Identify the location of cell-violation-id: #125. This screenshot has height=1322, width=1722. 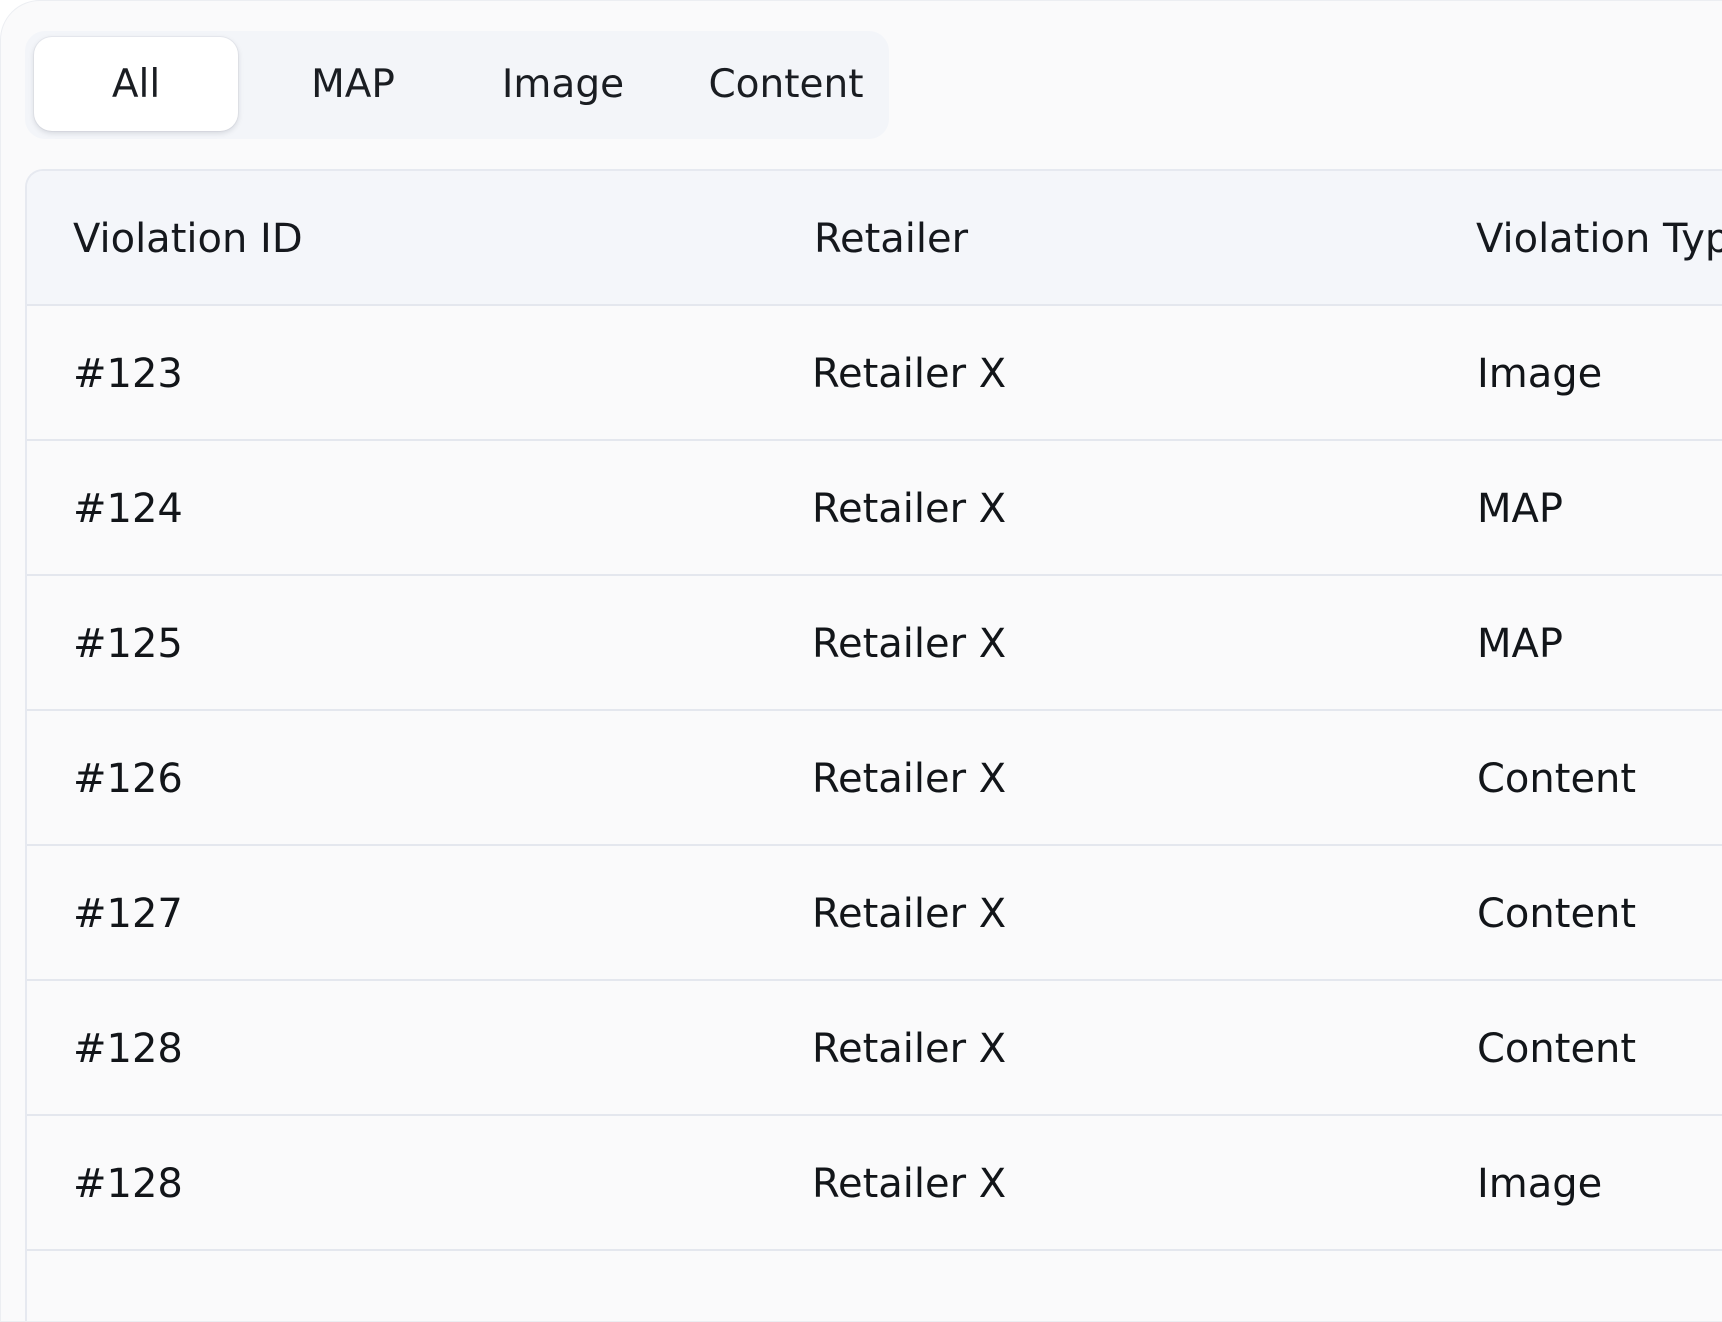
(128, 644).